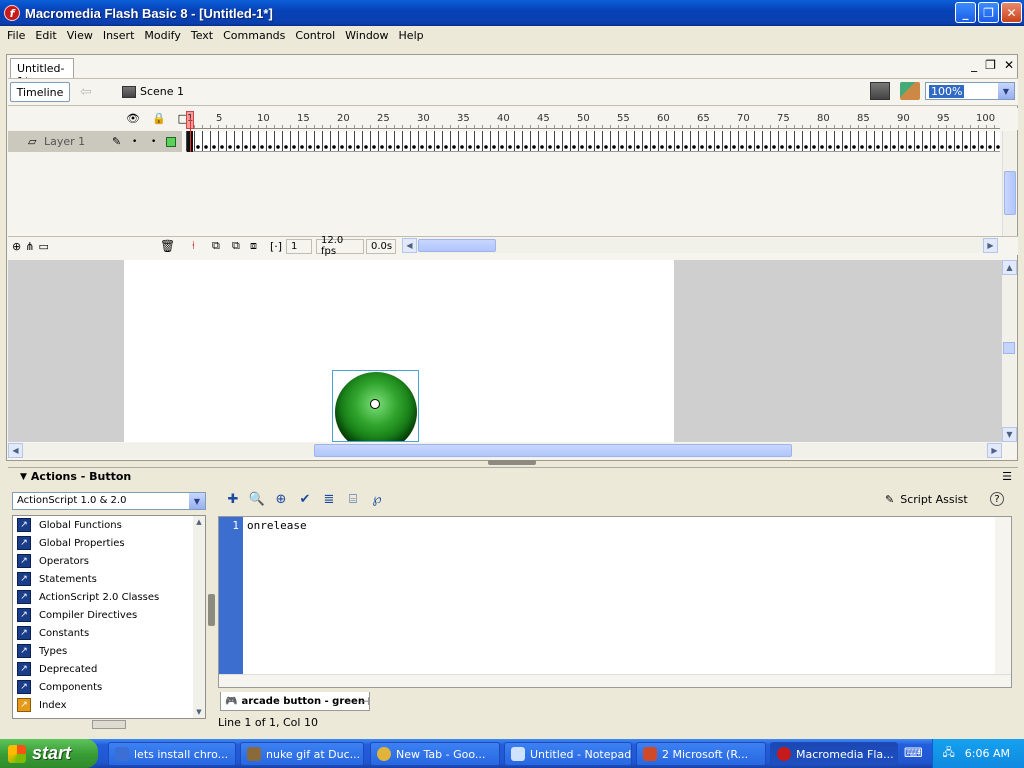  Describe the element at coordinates (990, 65) in the screenshot. I see `doc-restore-icon: ❐` at that location.